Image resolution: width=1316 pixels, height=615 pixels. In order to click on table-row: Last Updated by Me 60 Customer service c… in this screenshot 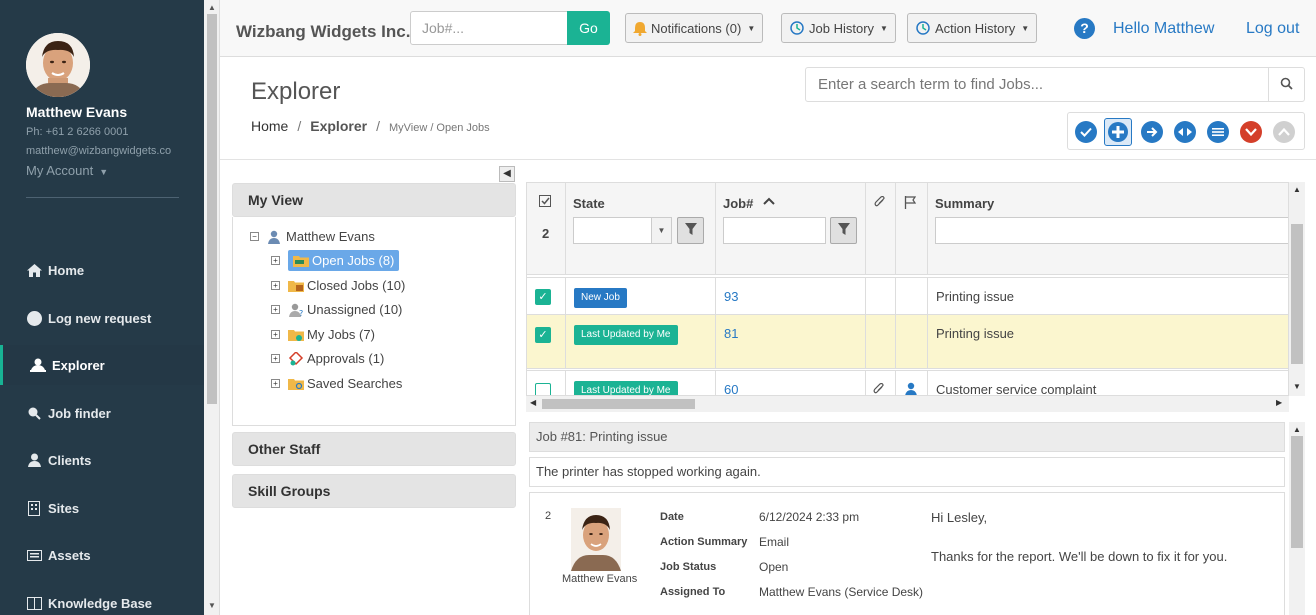, I will do `click(907, 382)`.